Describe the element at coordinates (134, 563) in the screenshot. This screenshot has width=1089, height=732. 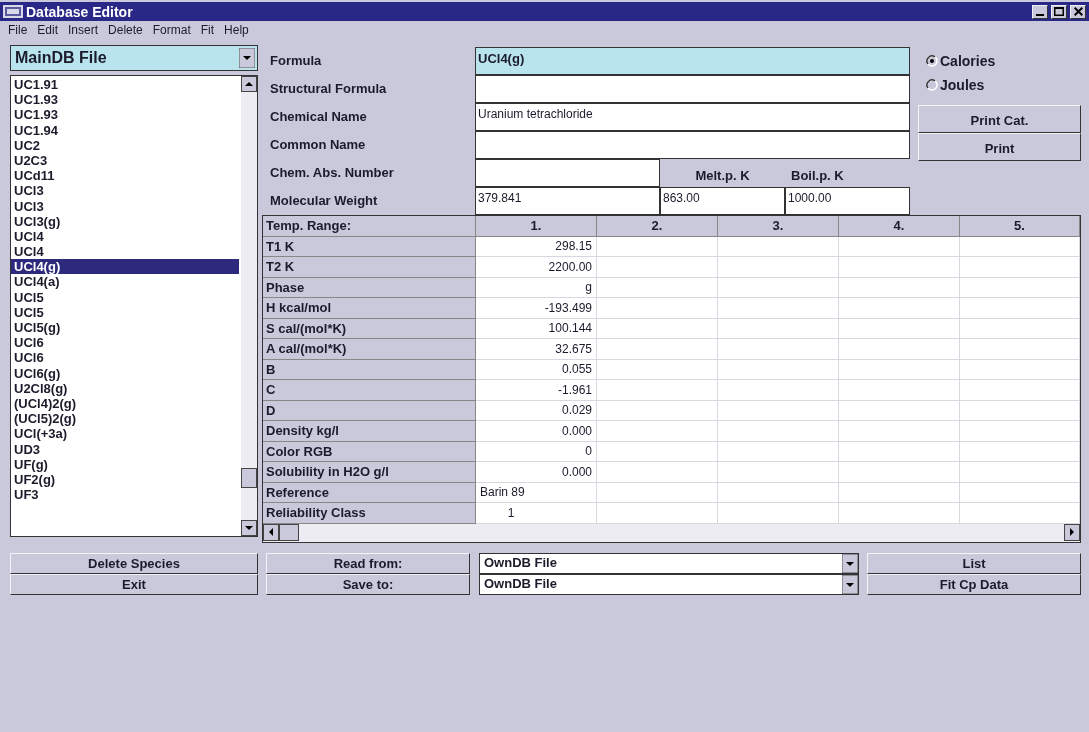
I see `action-button: Delete Species` at that location.